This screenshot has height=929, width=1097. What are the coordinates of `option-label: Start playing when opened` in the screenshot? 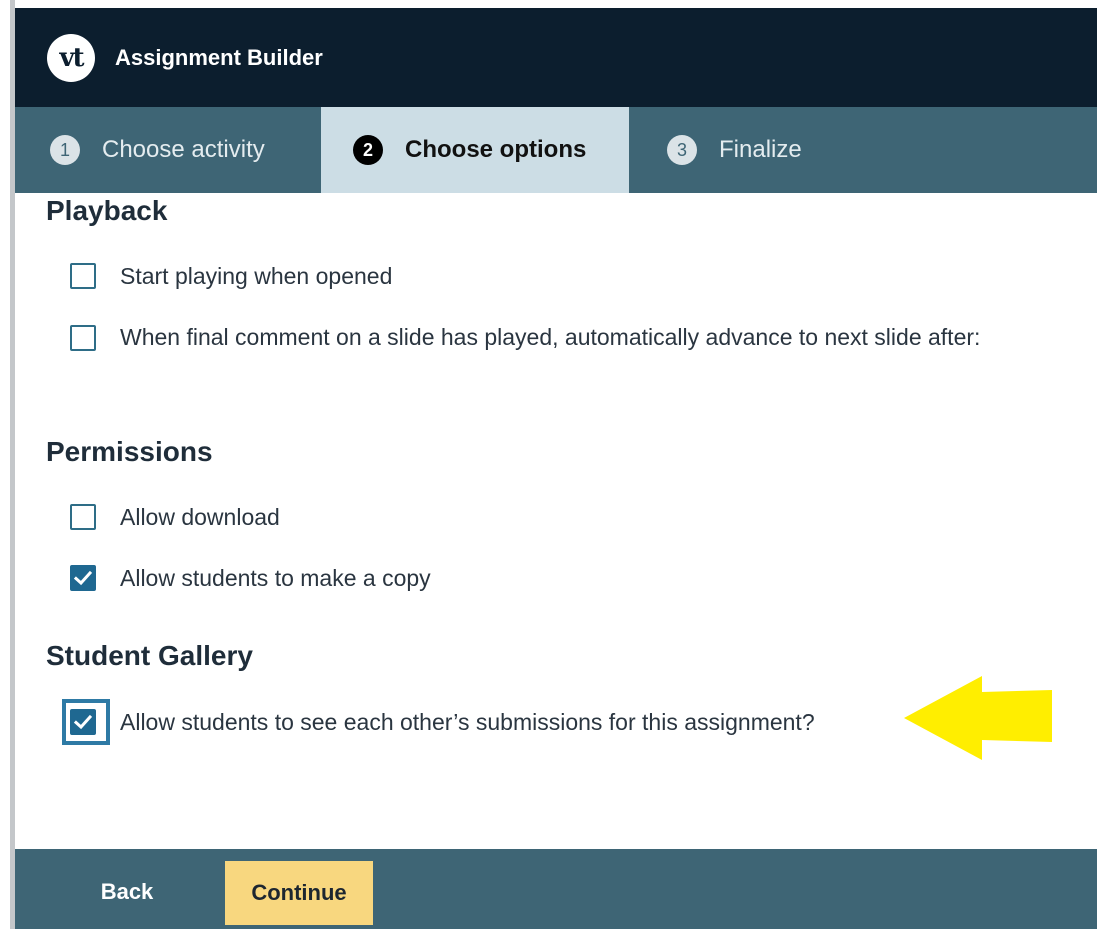 It's located at (256, 276).